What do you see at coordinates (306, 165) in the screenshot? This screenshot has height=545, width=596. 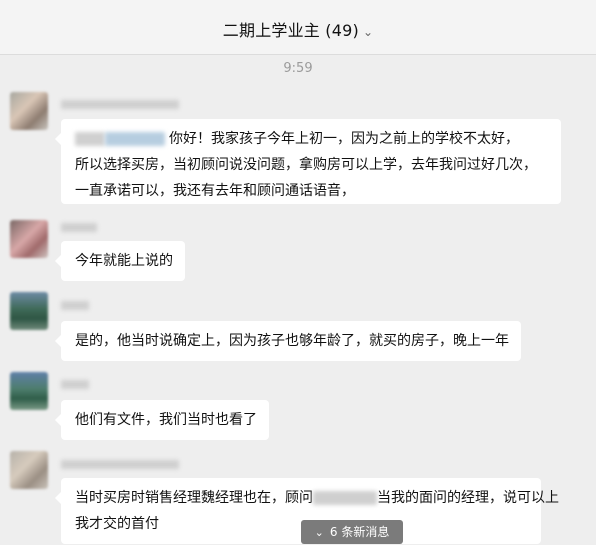 I see `message-text: 所以选择买房，当初顾问说没问题，拿购房可以上学，去年我问过好几次，` at bounding box center [306, 165].